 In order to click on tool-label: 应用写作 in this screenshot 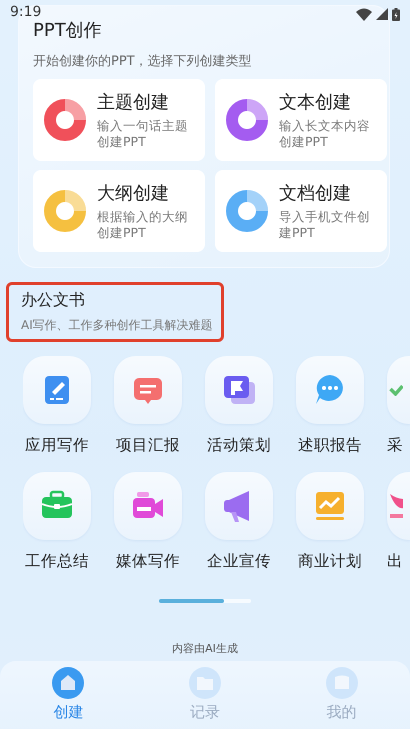, I will do `click(57, 445)`.